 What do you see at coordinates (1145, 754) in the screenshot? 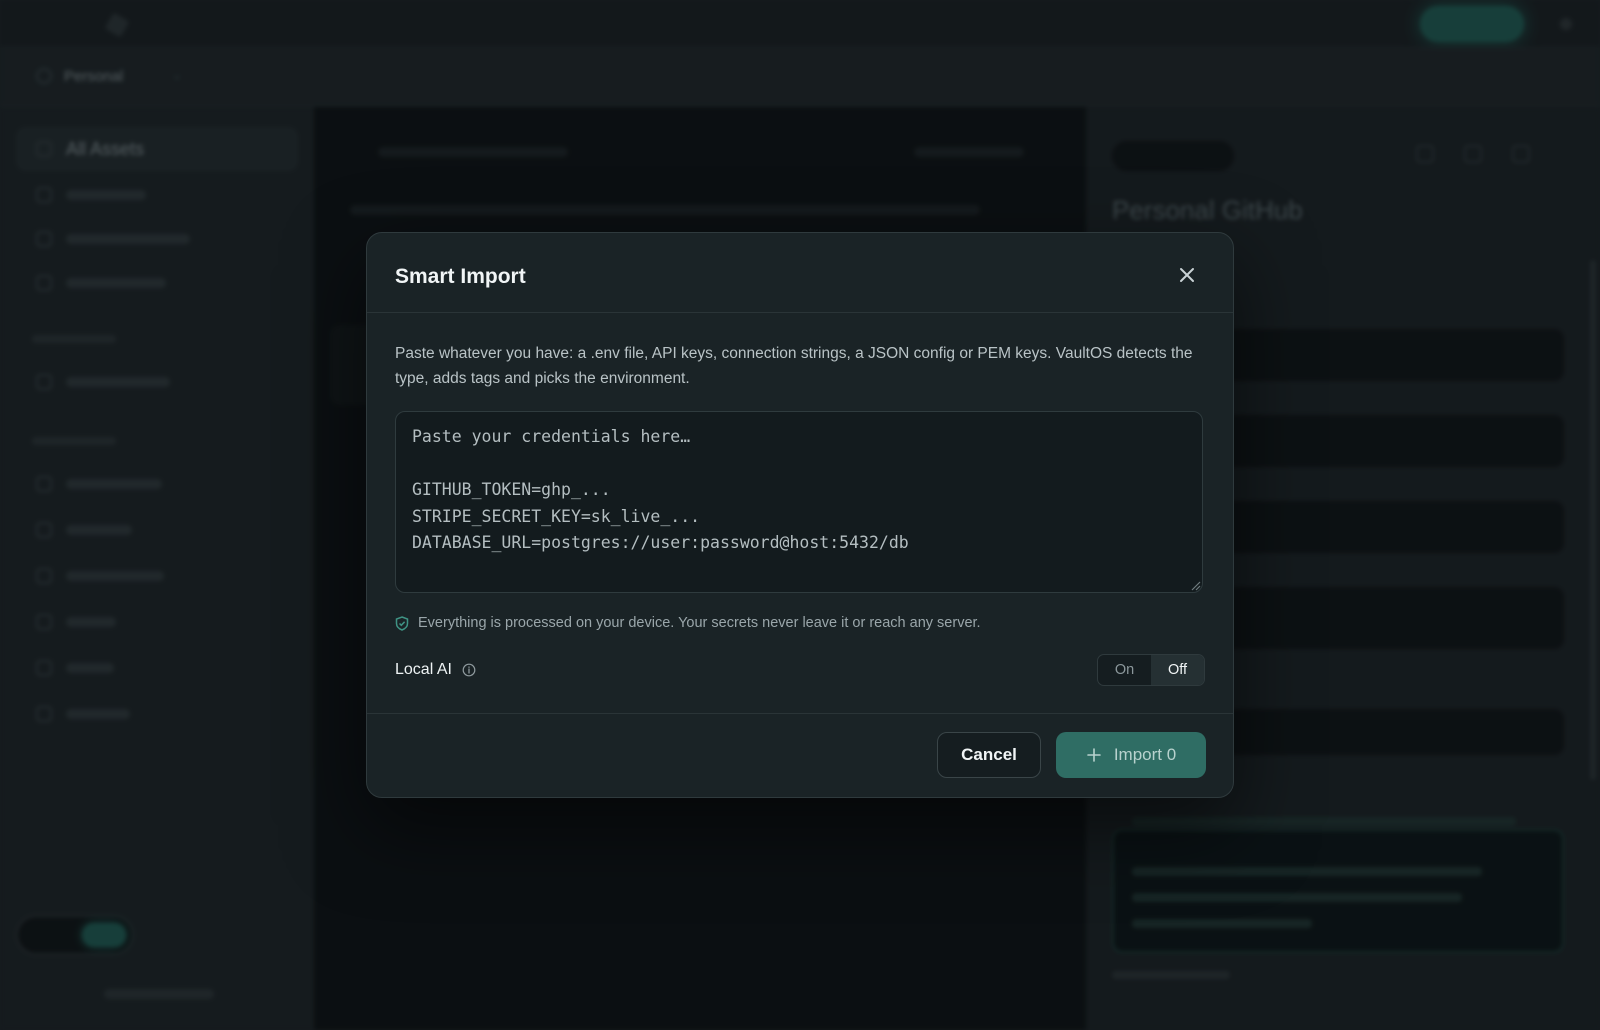
I see `import-button-label: Import 0` at bounding box center [1145, 754].